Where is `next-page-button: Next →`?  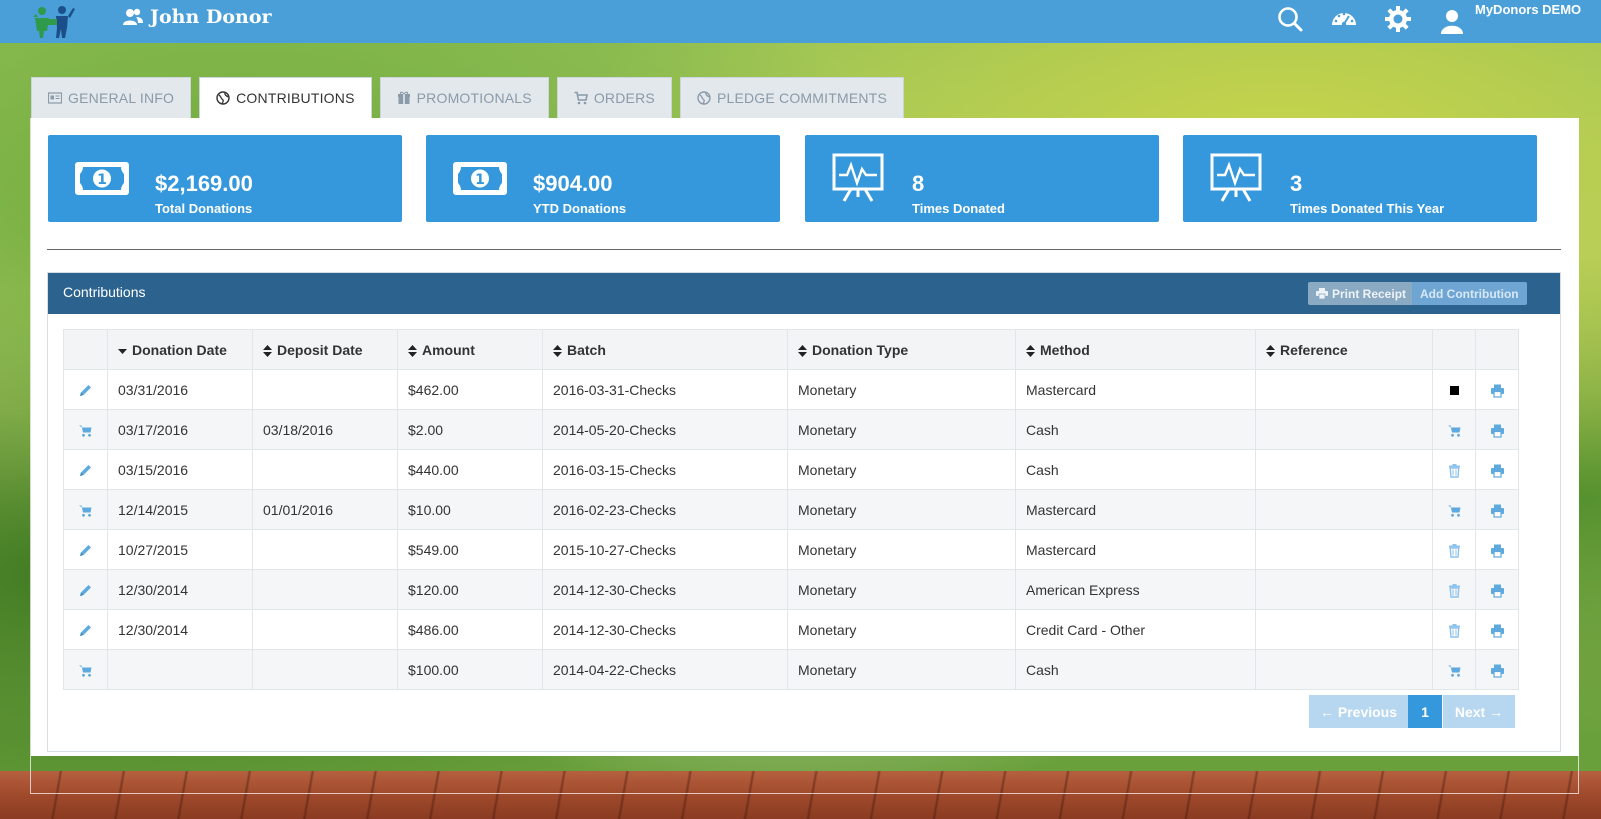 next-page-button: Next → is located at coordinates (1479, 711).